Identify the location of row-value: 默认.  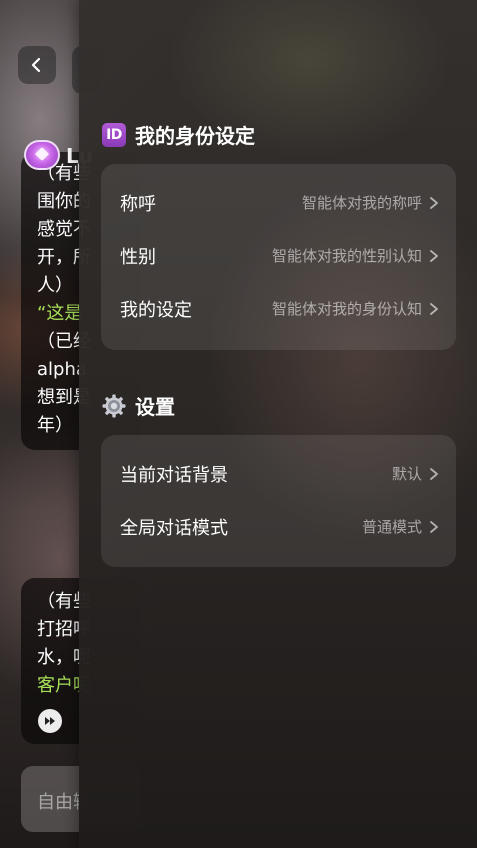
(406, 474).